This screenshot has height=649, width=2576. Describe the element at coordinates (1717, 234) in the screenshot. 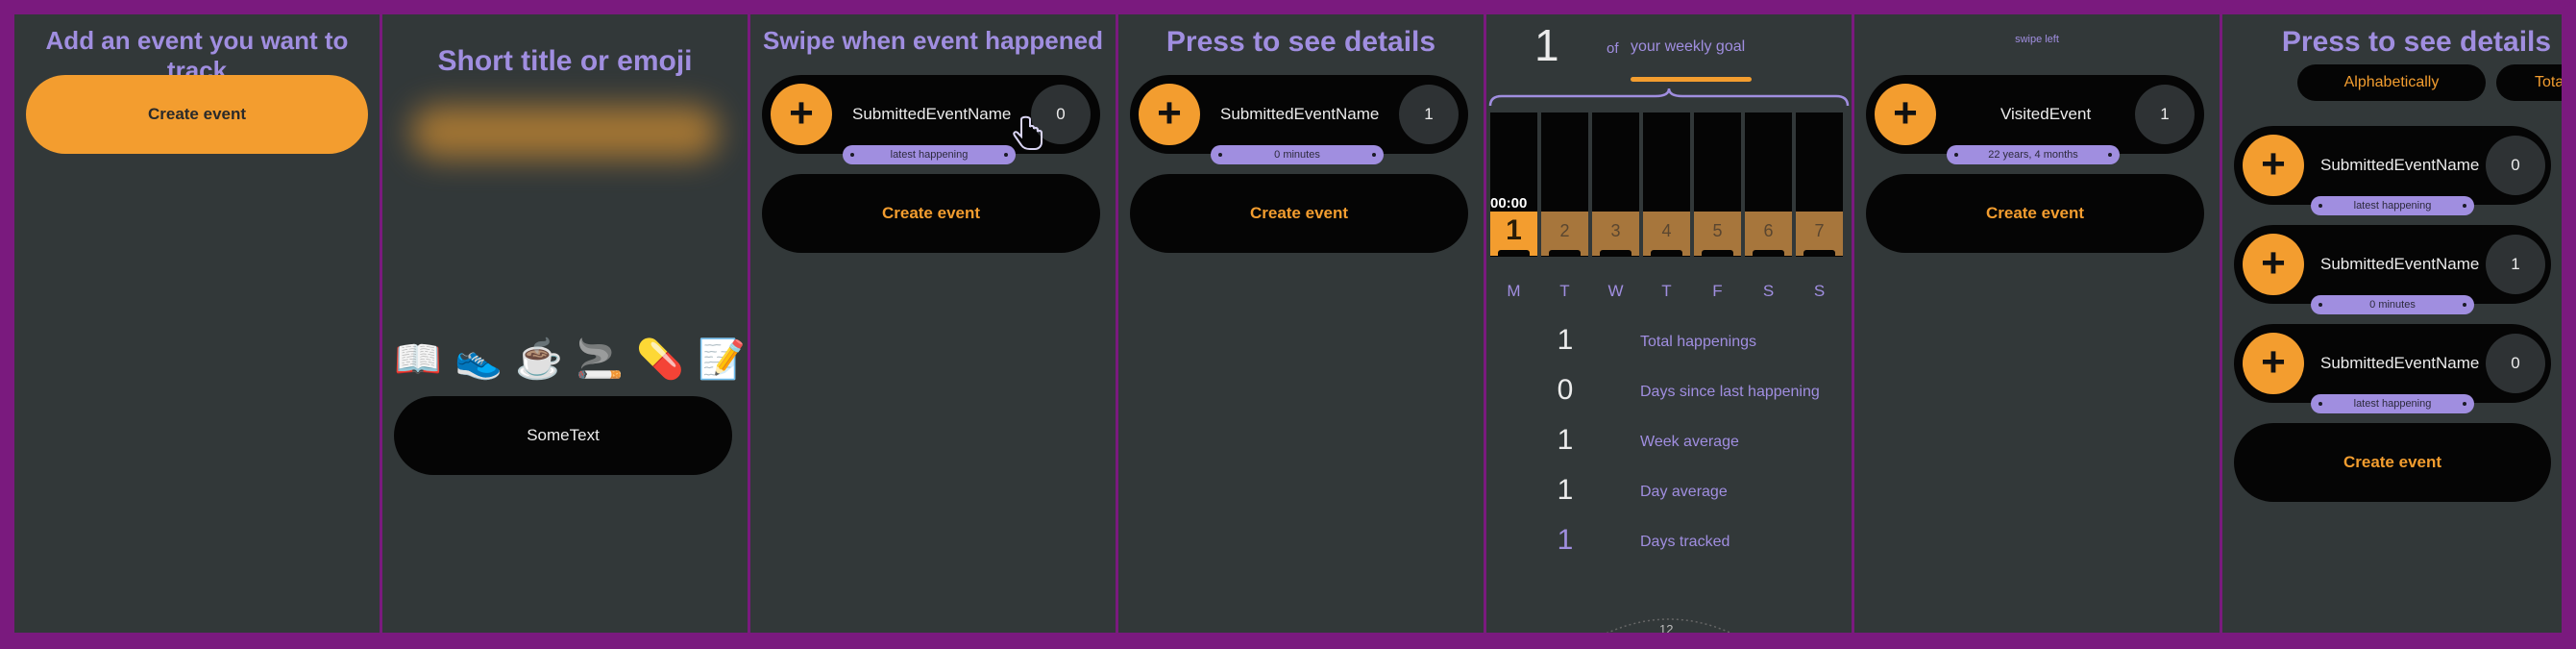

I see `day-number: 5` at that location.